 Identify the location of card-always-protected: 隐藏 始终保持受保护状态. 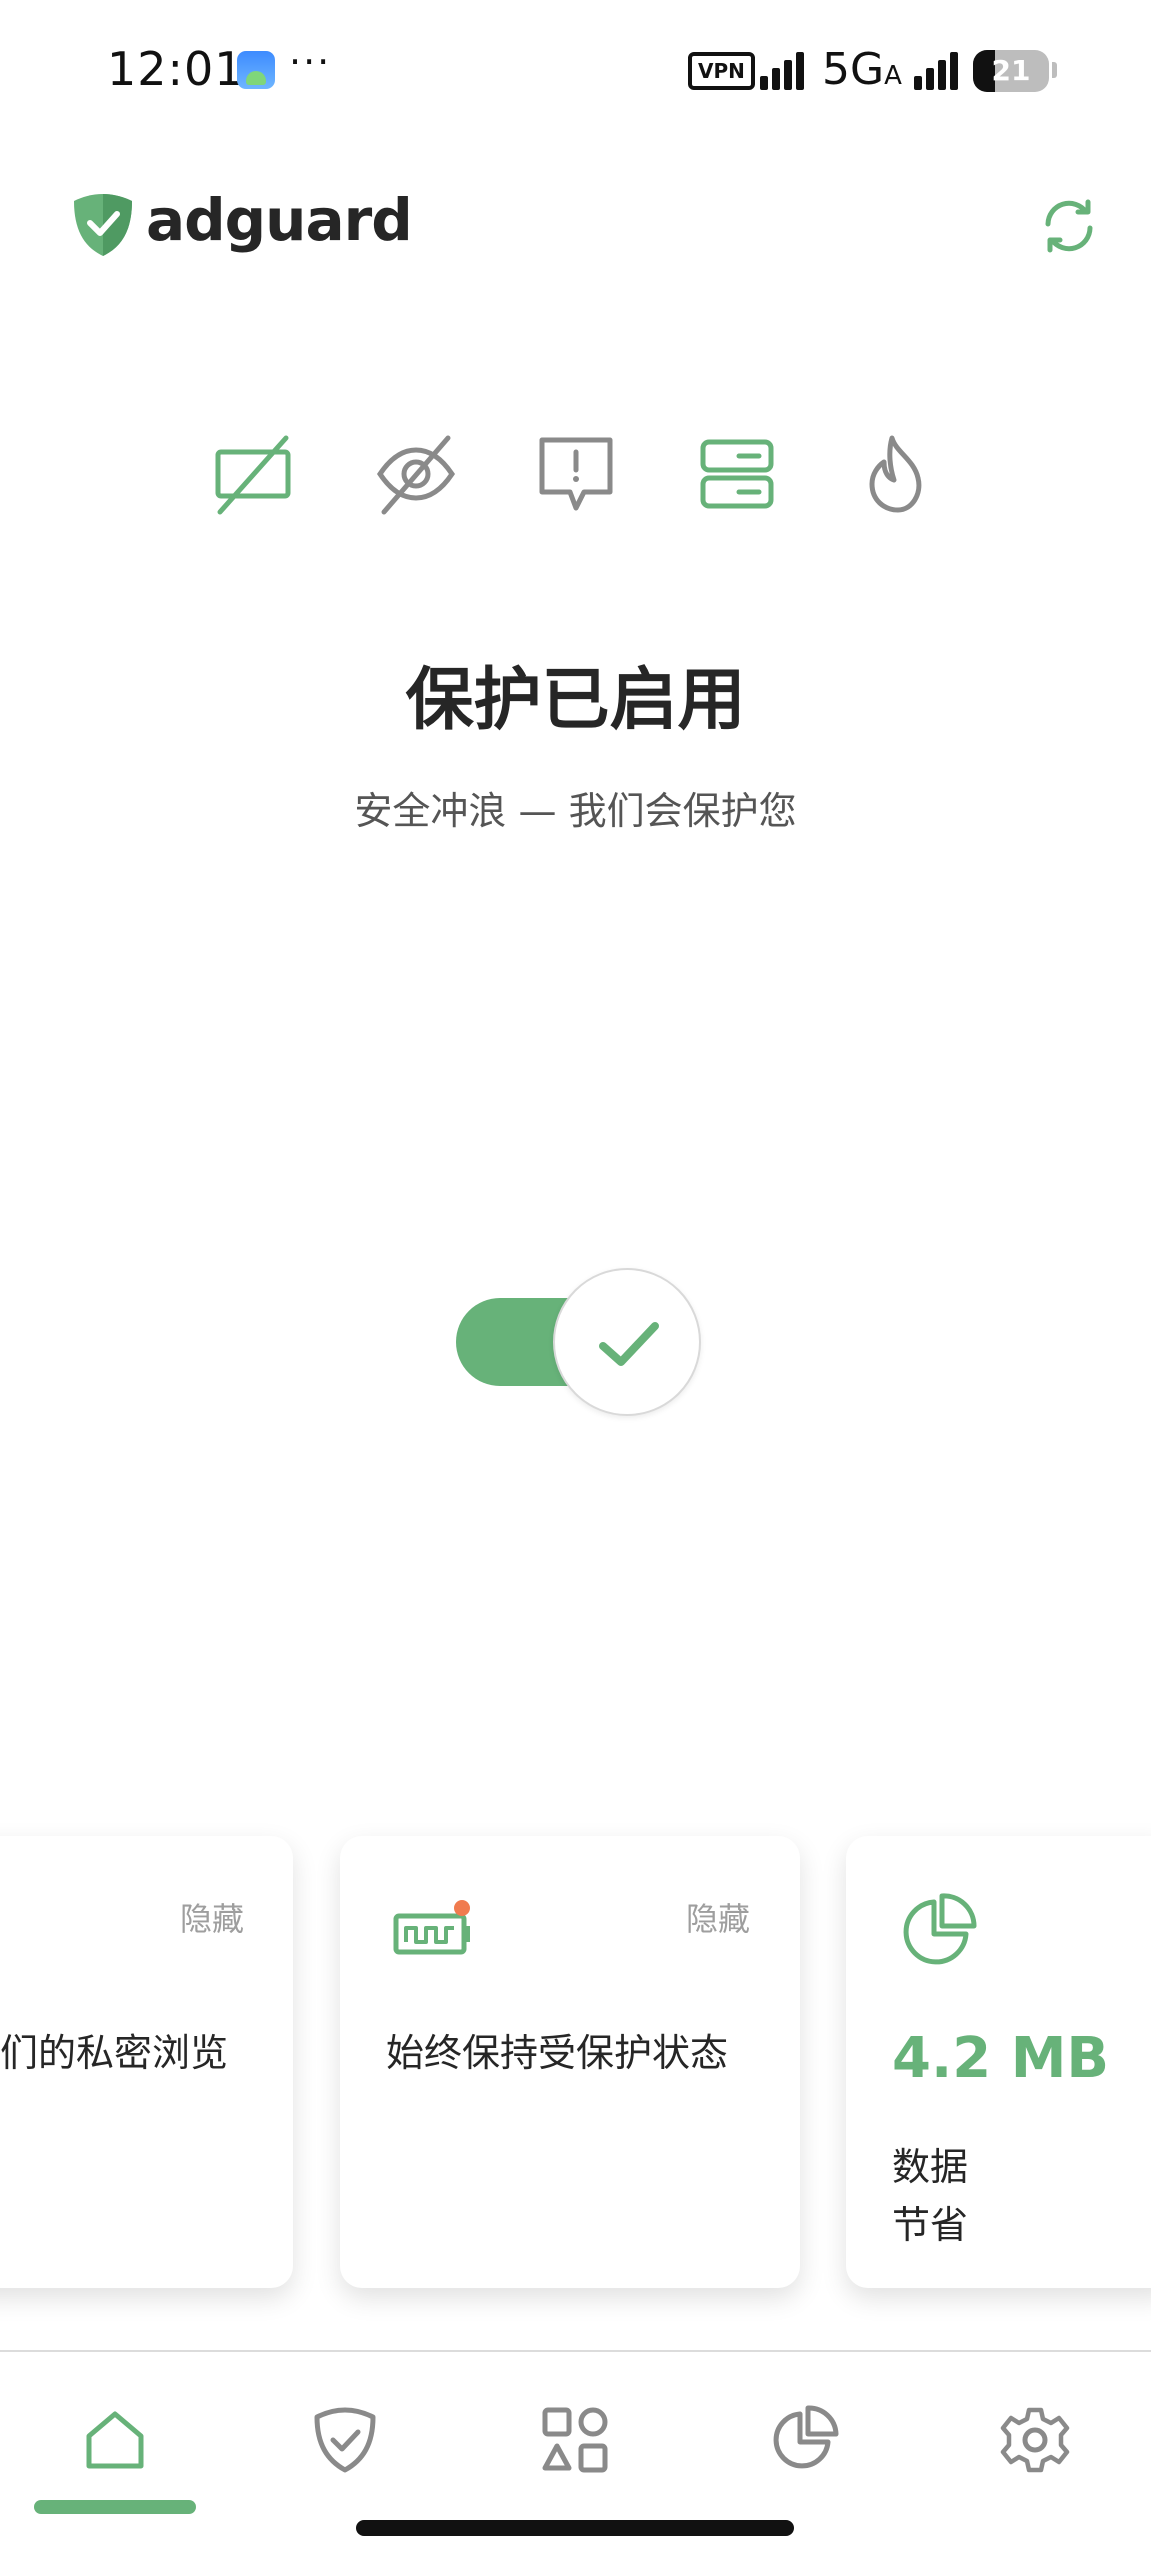
(570, 2062).